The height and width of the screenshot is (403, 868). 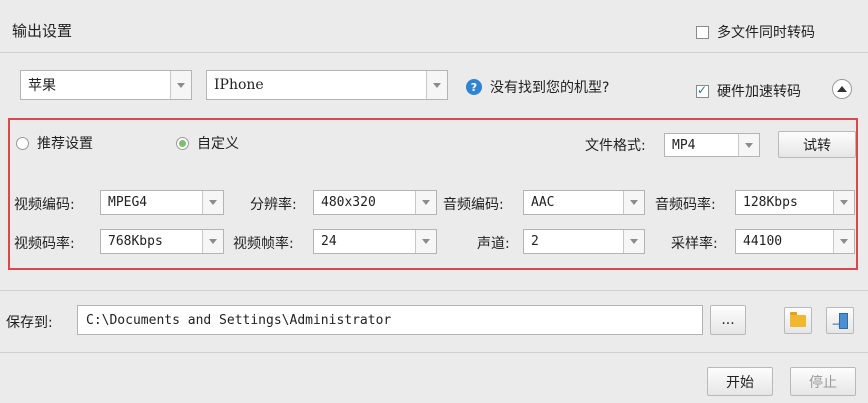 I want to click on model-select: IPhone, so click(x=327, y=85).